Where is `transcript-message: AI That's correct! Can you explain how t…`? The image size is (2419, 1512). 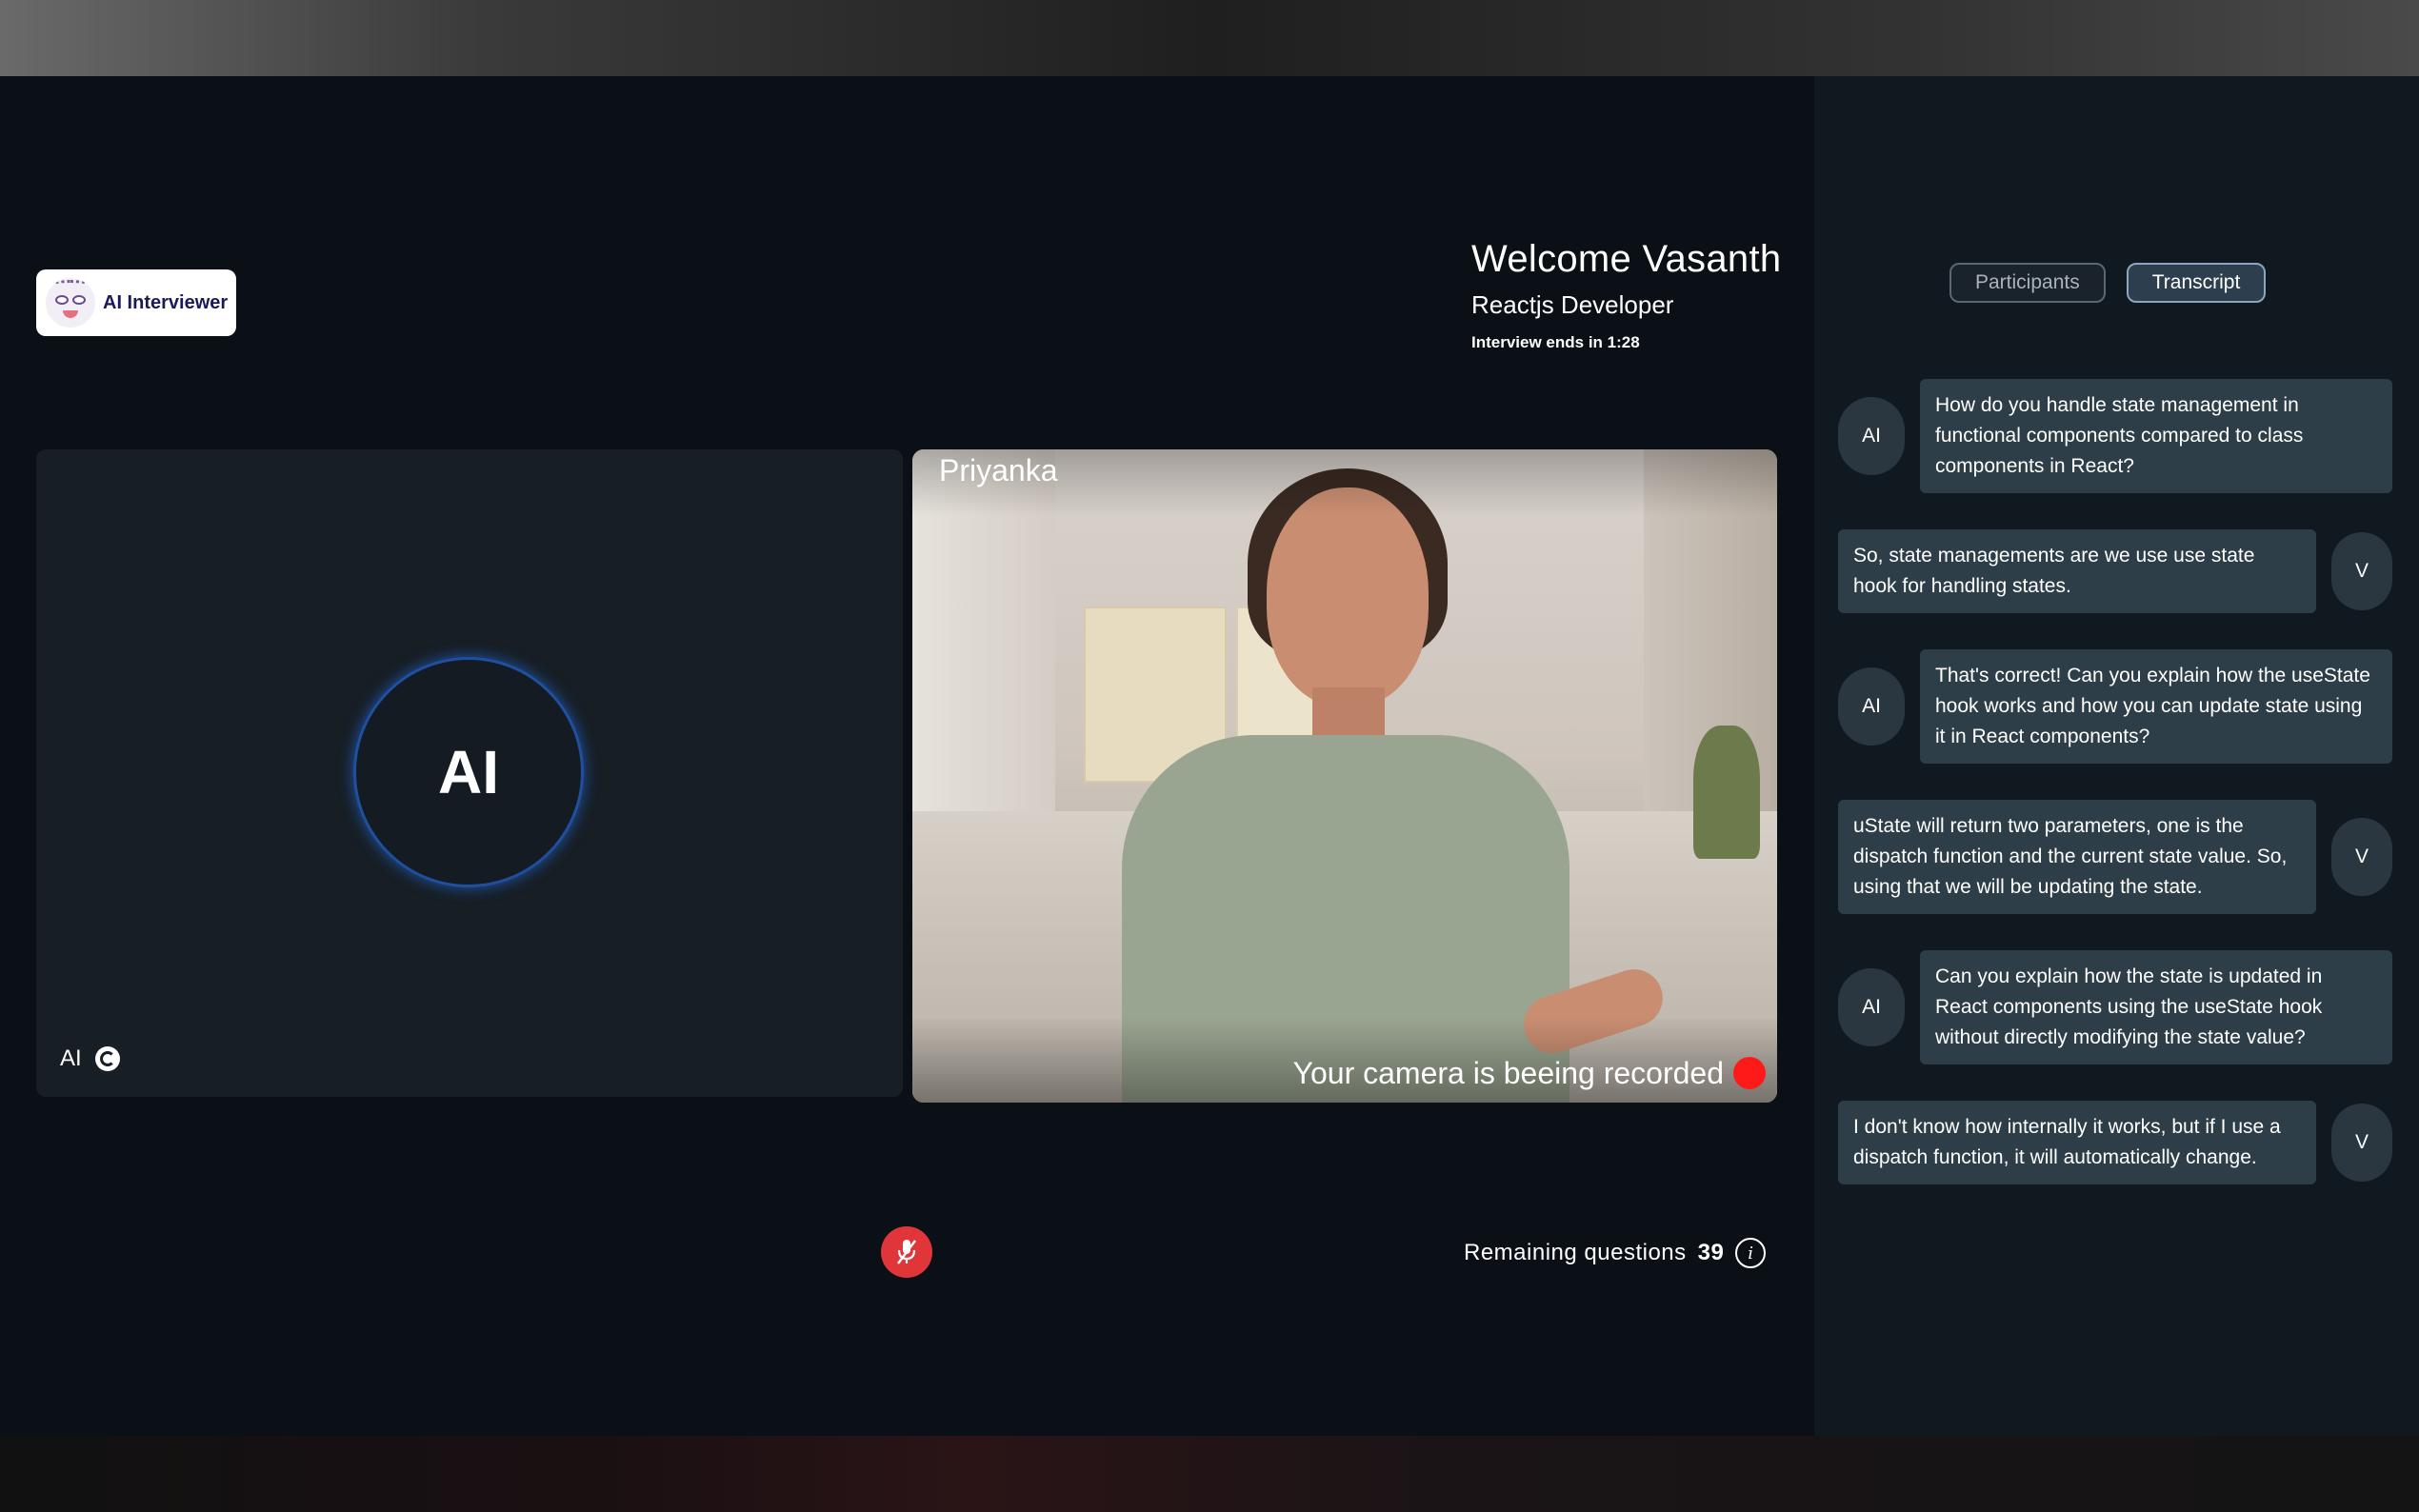
transcript-message: AI That's correct! Can you explain how t… is located at coordinates (2115, 706).